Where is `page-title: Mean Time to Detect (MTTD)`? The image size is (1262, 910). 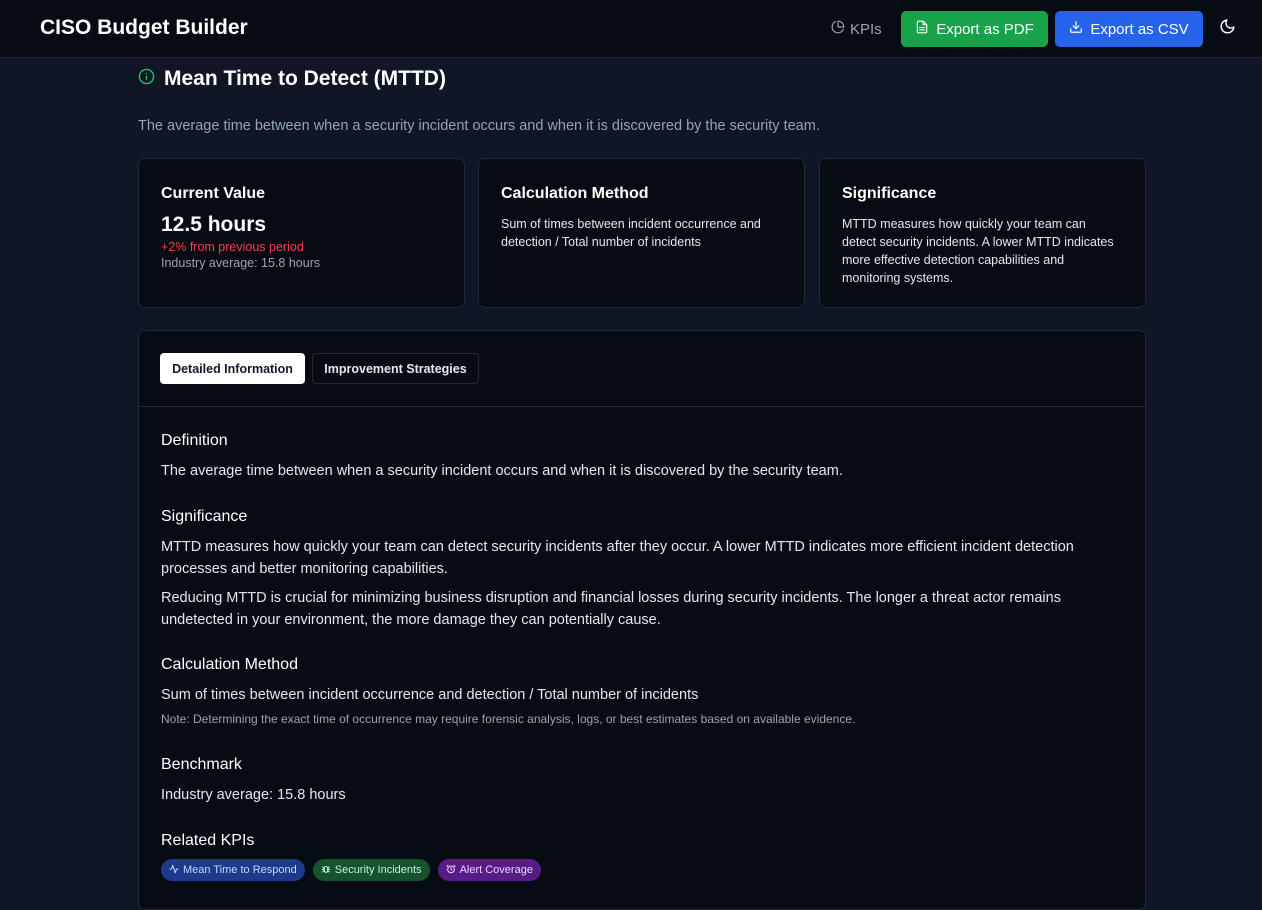
page-title: Mean Time to Detect (MTTD) is located at coordinates (305, 78).